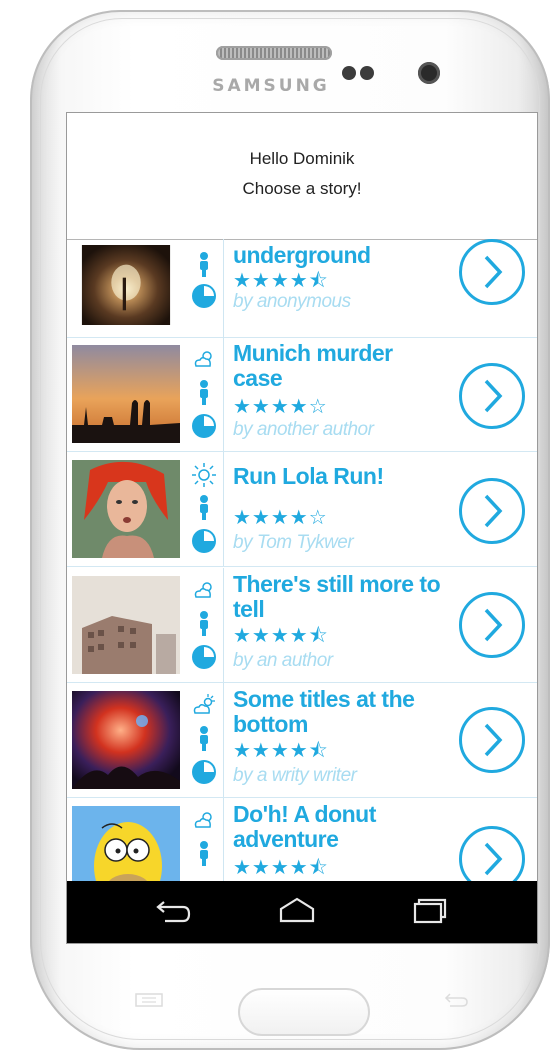  I want to click on story-title: Munich murder case, so click(313, 365).